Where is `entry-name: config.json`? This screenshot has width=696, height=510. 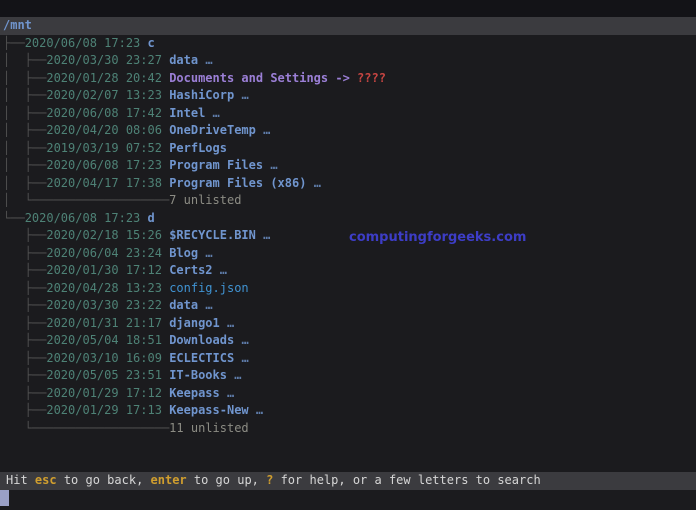
entry-name: config.json is located at coordinates (209, 287).